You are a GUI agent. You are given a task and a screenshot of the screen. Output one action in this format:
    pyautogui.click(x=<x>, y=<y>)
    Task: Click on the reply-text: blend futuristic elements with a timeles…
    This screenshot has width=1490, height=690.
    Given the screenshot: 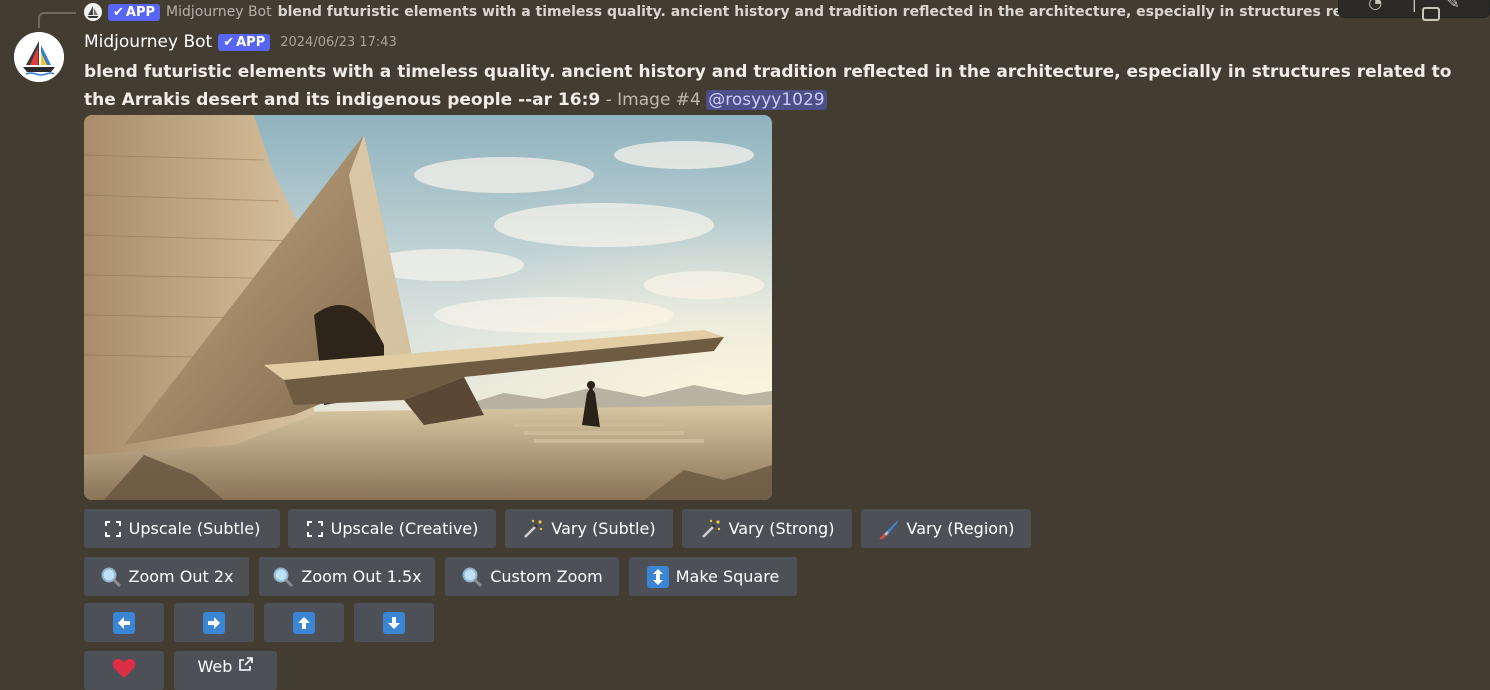 What is the action you would take?
    pyautogui.click(x=854, y=12)
    